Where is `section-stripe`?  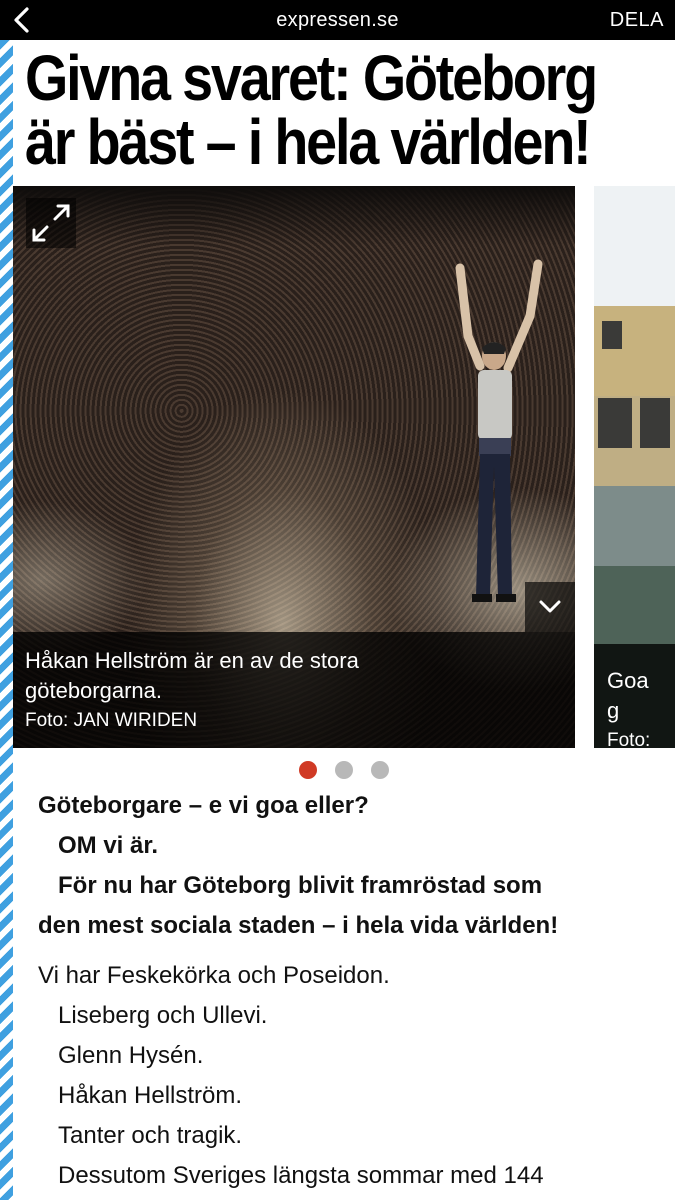
section-stripe is located at coordinates (6, 620).